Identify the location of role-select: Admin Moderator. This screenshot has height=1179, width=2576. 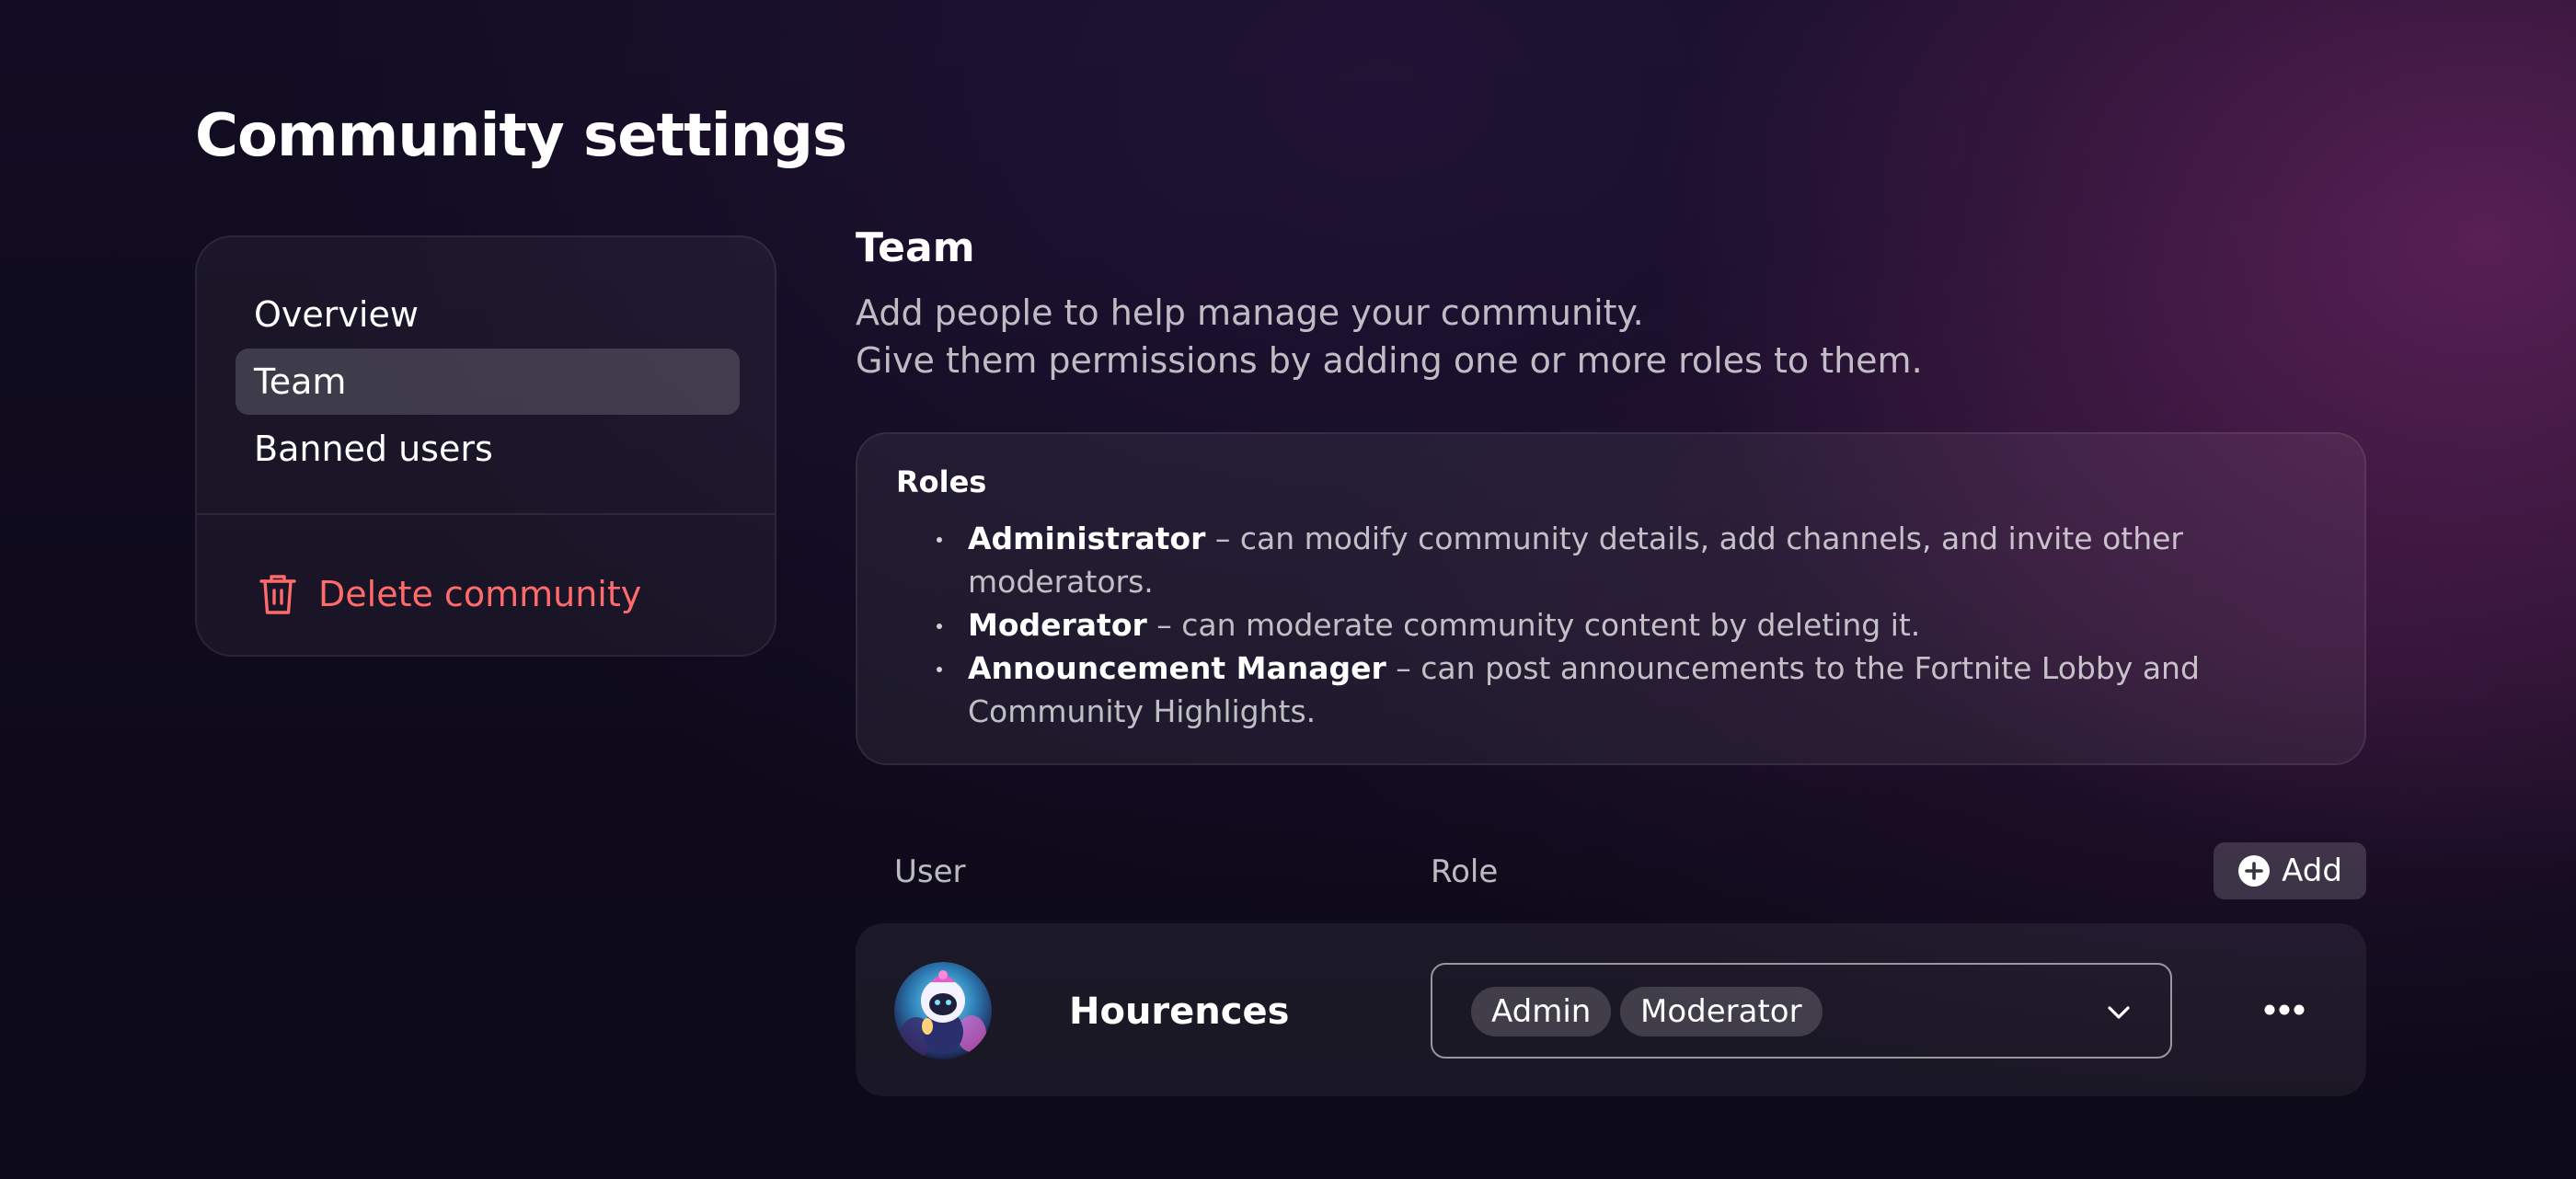
(1801, 1011).